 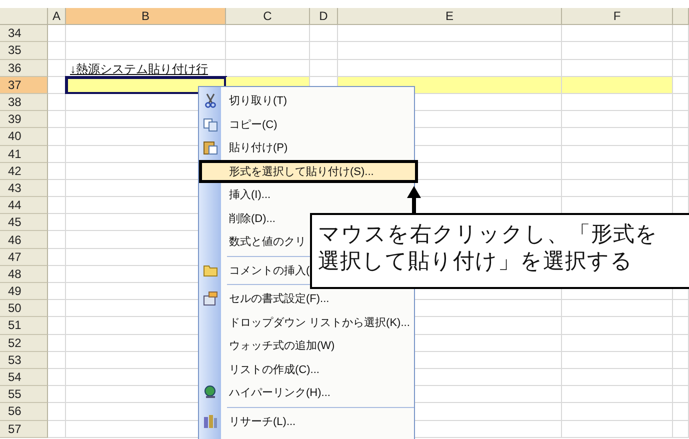 What do you see at coordinates (24, 360) in the screenshot?
I see `row-header: 53` at bounding box center [24, 360].